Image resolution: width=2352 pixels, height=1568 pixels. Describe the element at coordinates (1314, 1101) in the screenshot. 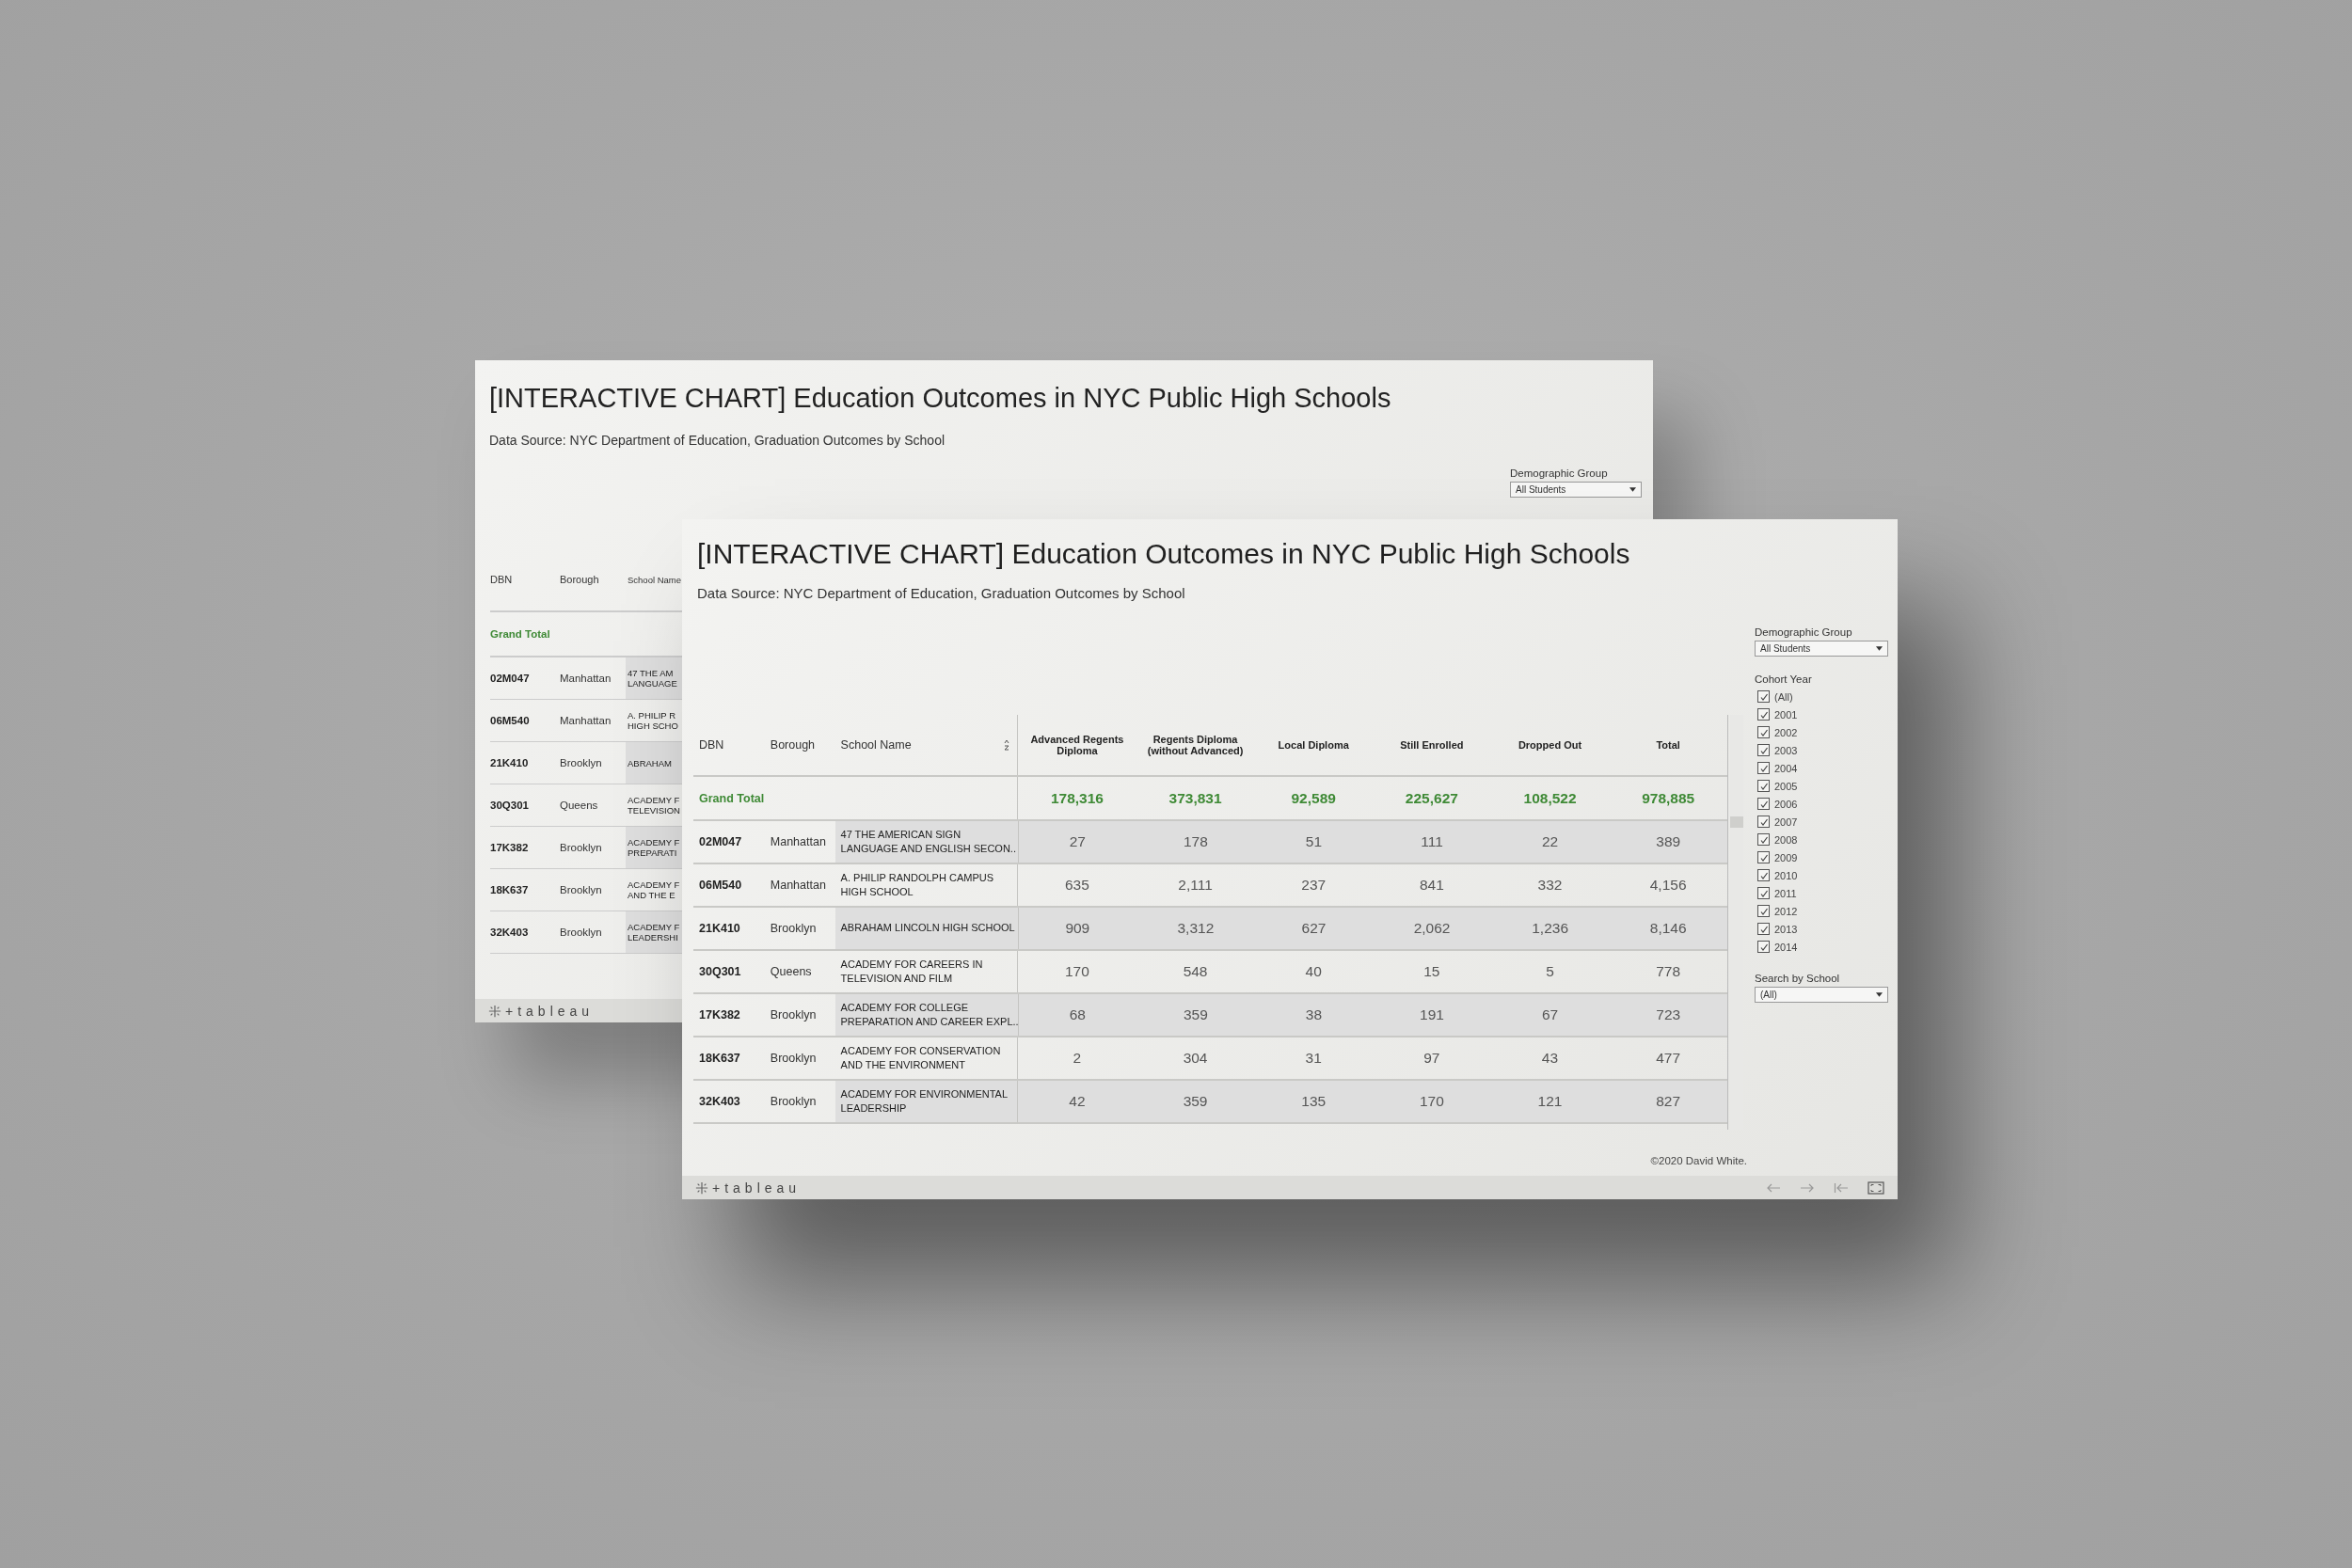

I see `table-cell: 135` at that location.